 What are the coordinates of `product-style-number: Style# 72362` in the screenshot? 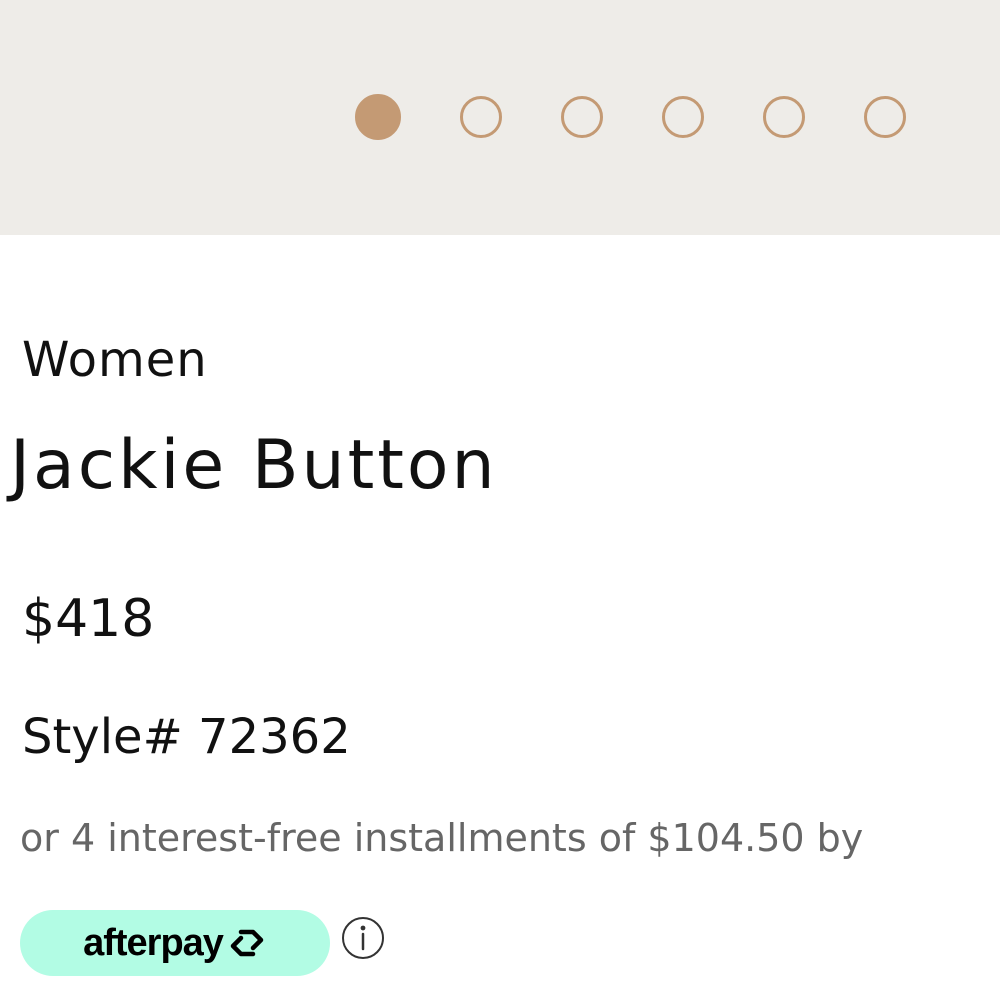 It's located at (186, 737).